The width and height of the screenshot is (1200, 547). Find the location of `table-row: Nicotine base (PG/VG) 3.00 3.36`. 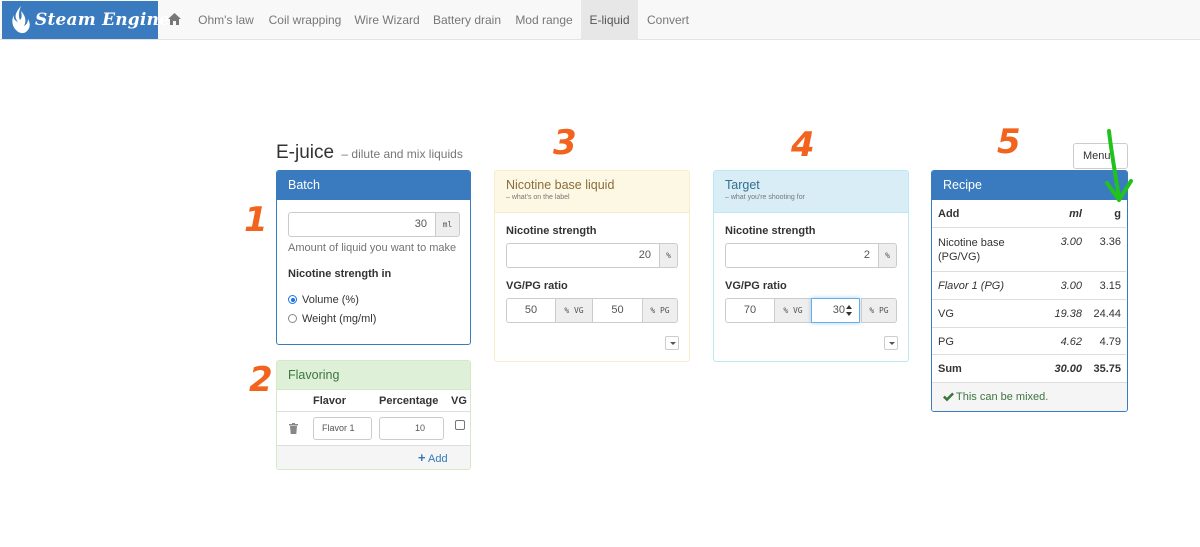

table-row: Nicotine base (PG/VG) 3.00 3.36 is located at coordinates (1029, 249).